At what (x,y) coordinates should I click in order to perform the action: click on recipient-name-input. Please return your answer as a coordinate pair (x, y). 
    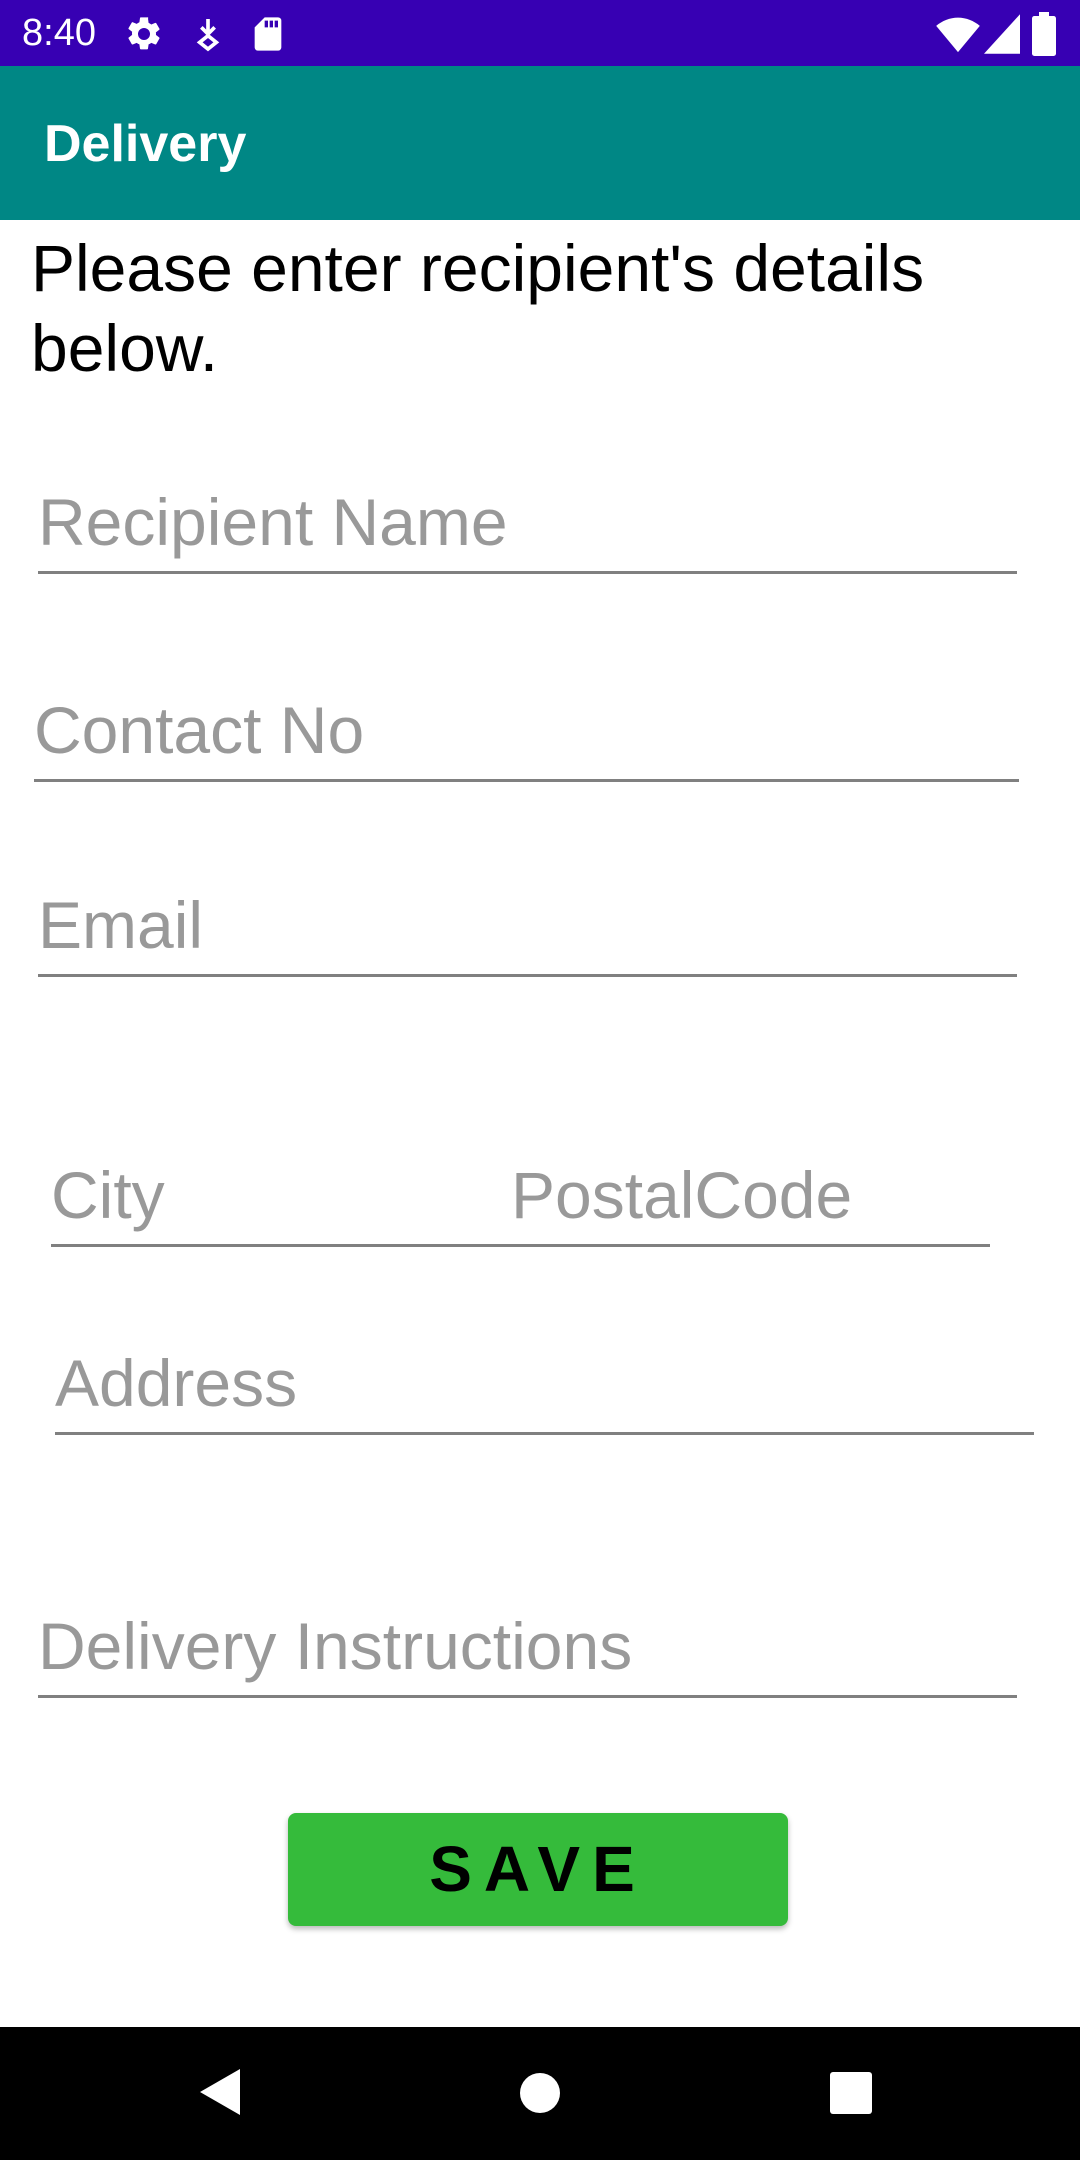
    Looking at the image, I should click on (527, 526).